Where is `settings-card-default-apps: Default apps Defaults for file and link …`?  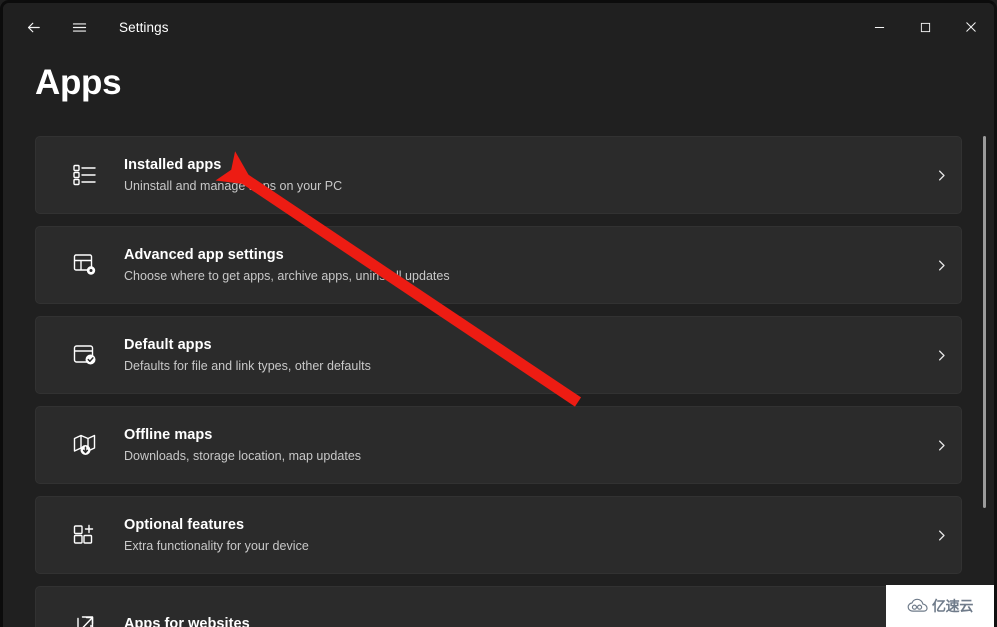
settings-card-default-apps: Default apps Defaults for file and link … is located at coordinates (498, 355).